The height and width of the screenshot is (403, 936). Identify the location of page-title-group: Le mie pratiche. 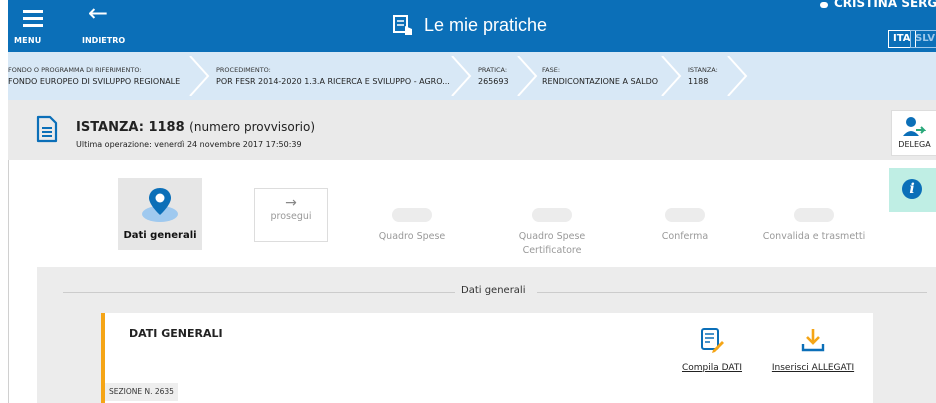
(469, 25).